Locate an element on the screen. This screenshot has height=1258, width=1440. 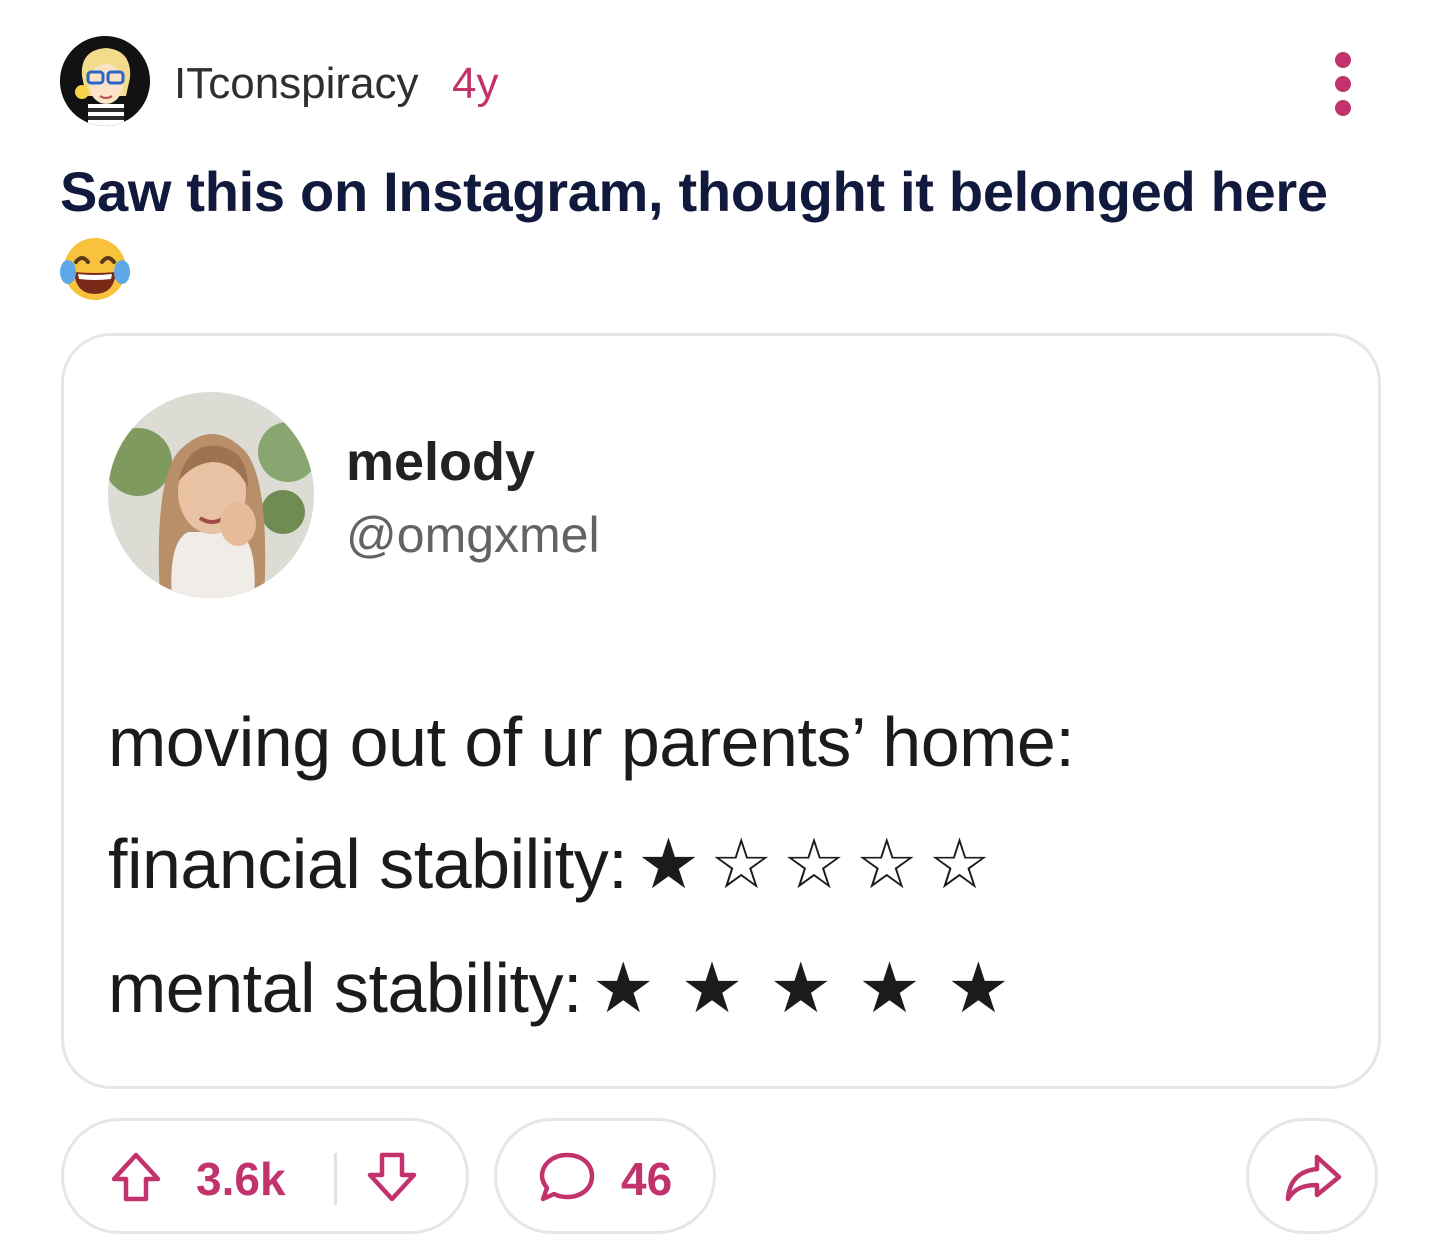
embedded-display-name: melody is located at coordinates (441, 462).